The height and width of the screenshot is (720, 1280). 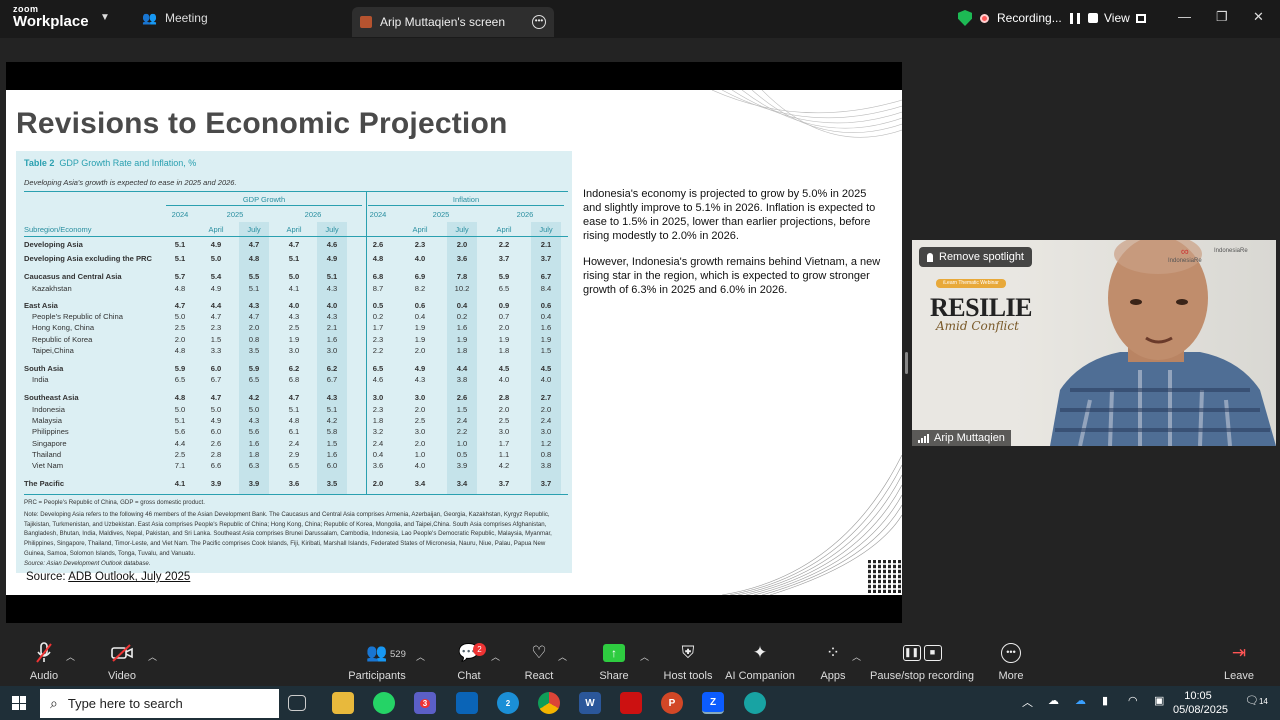 What do you see at coordinates (122, 676) in the screenshot?
I see `video-label: Video` at bounding box center [122, 676].